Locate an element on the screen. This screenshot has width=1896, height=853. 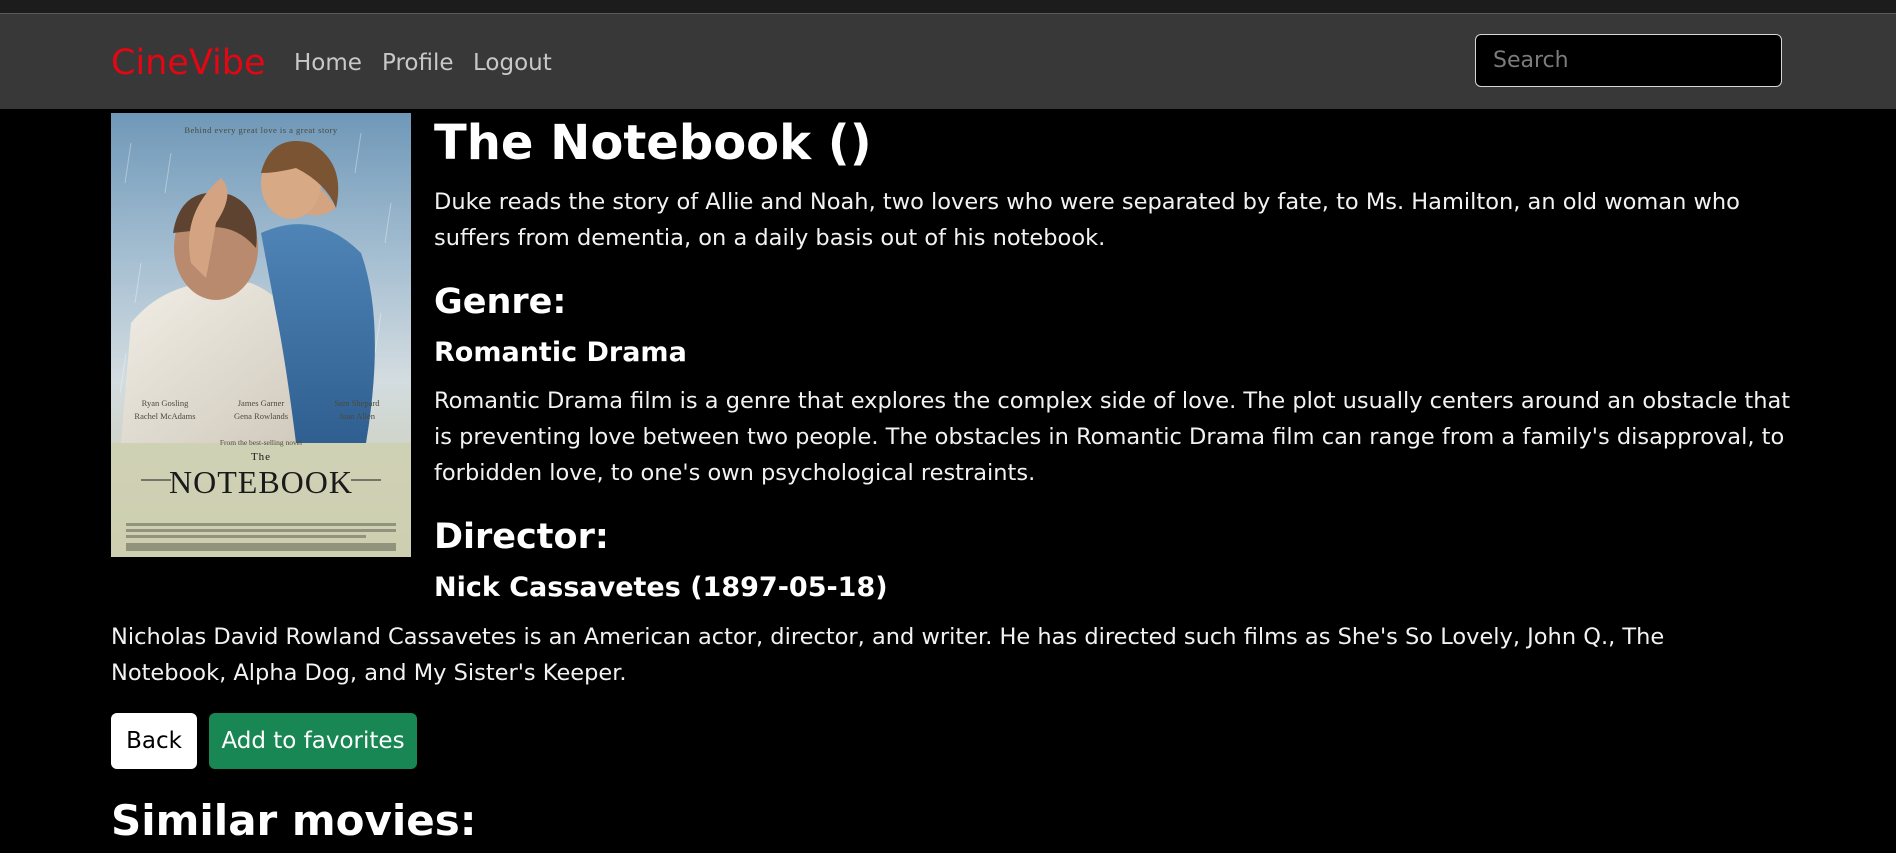
poster-cast-4: Rachel McAdams is located at coordinates (164, 416).